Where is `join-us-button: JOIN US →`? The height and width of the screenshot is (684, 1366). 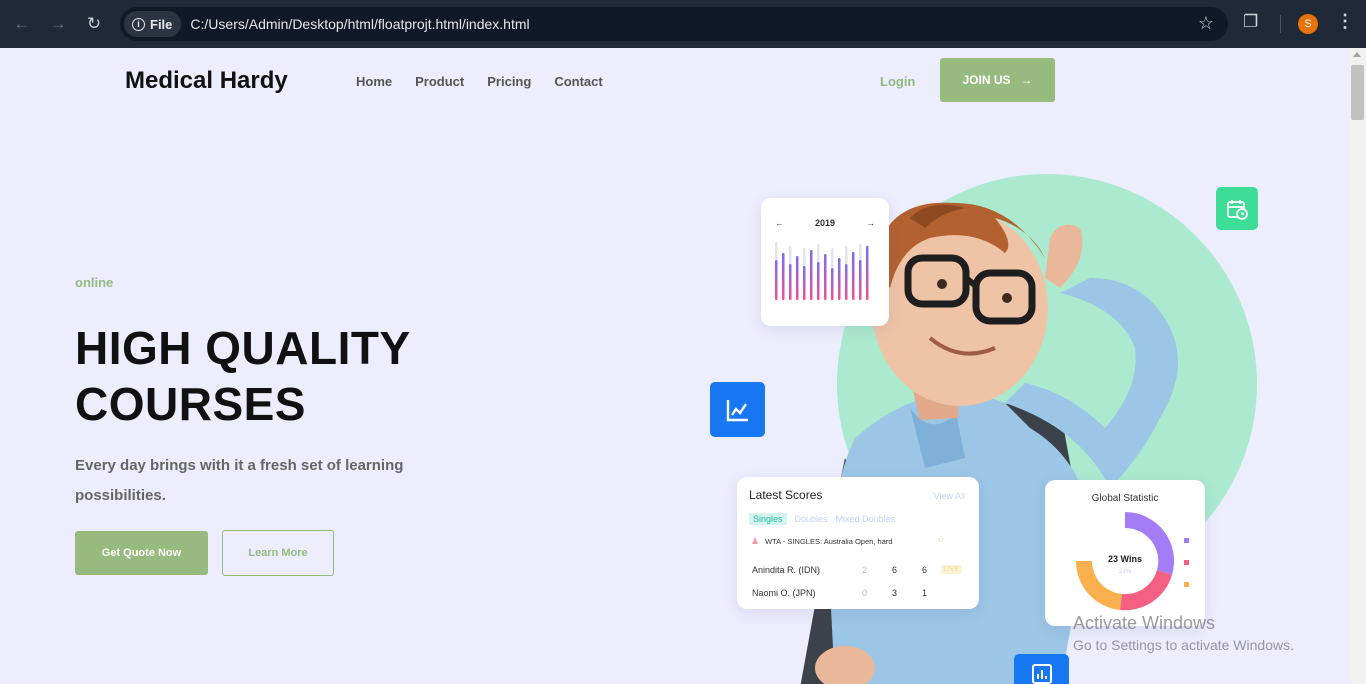 join-us-button: JOIN US → is located at coordinates (997, 80).